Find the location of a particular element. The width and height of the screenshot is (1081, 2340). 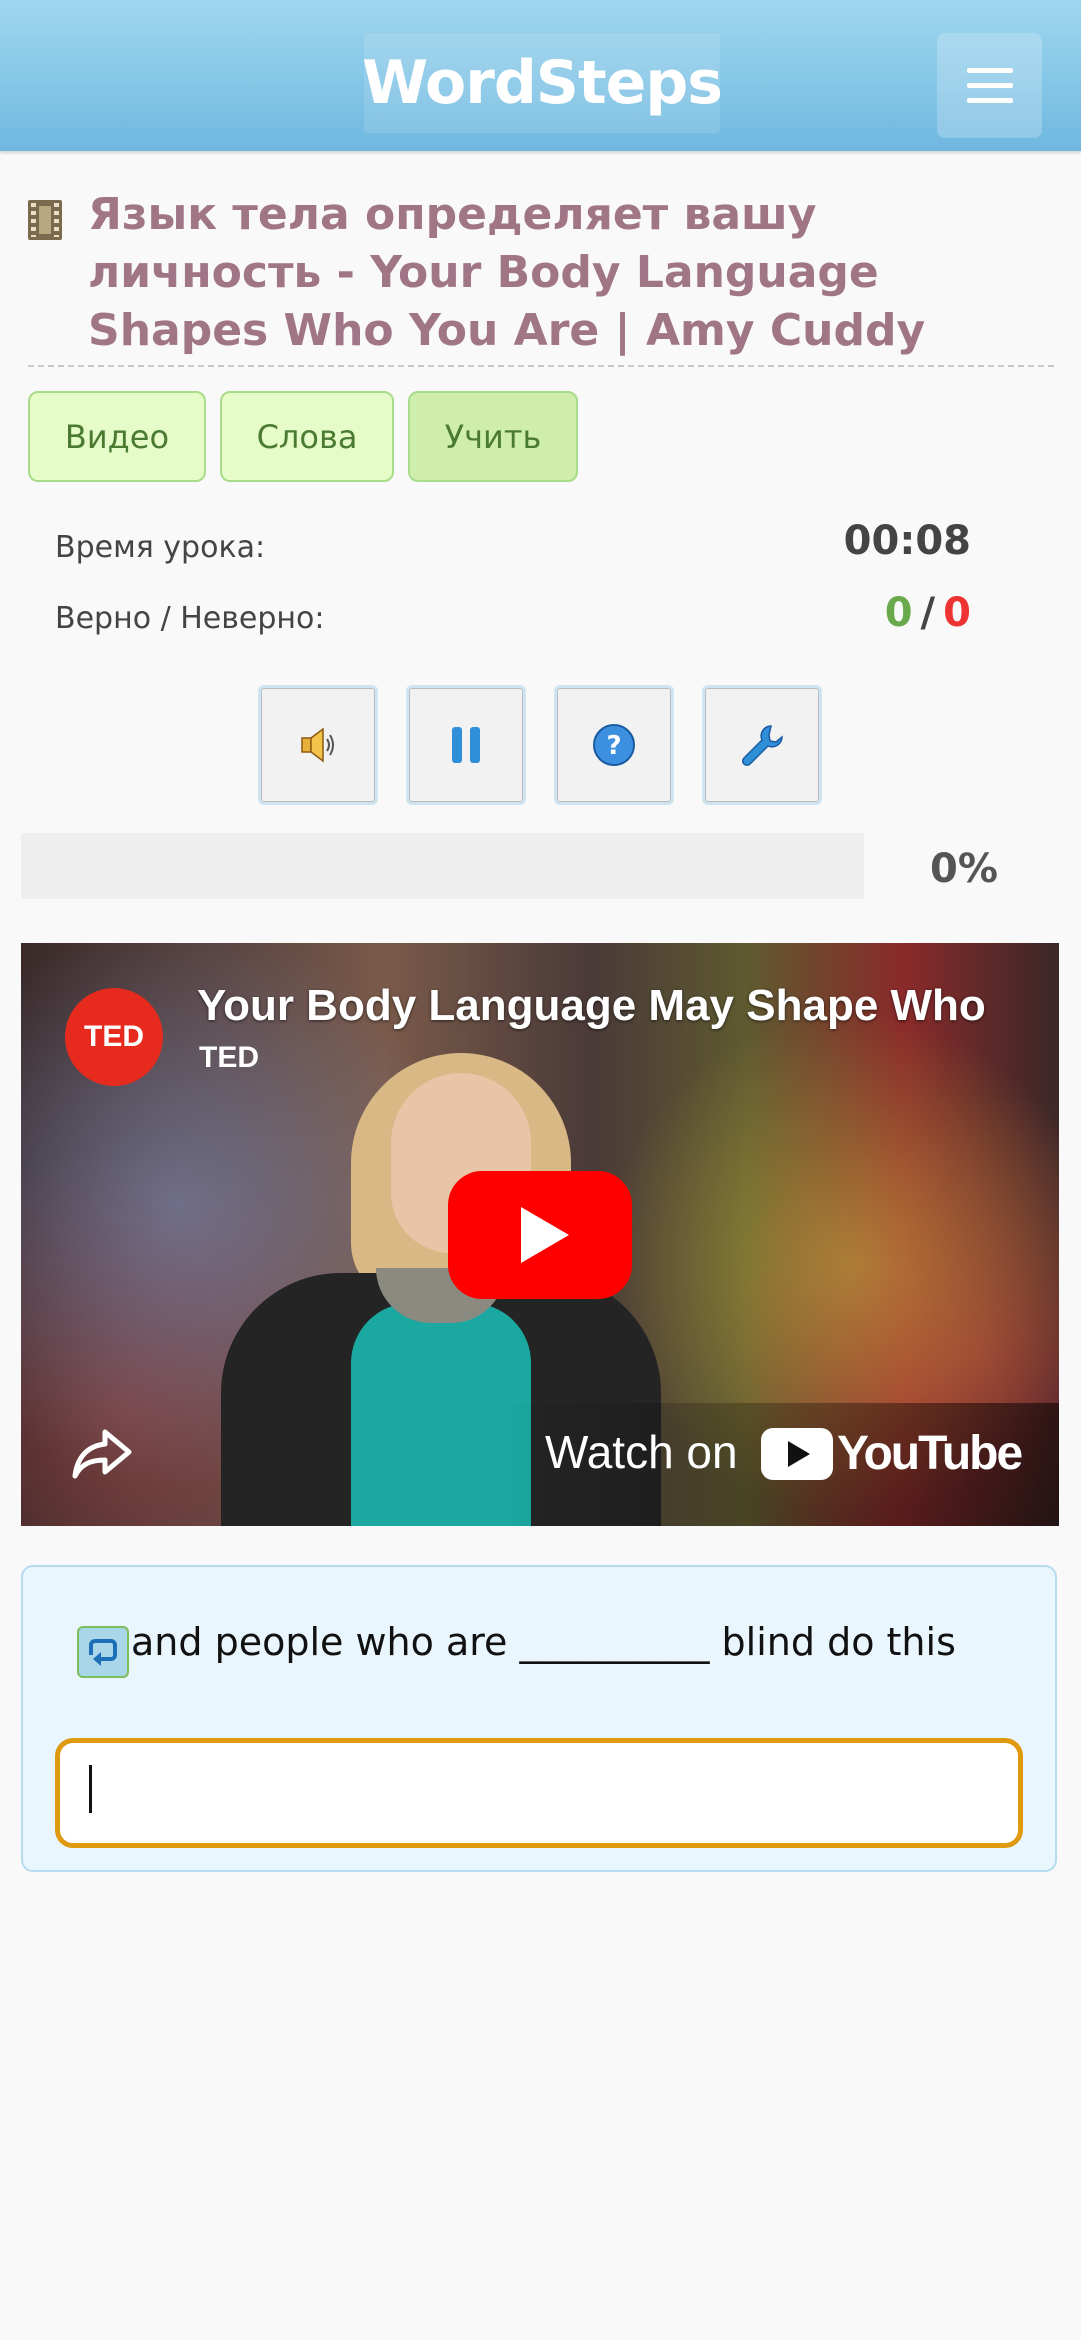

app-header: WordSteps is located at coordinates (540, 75).